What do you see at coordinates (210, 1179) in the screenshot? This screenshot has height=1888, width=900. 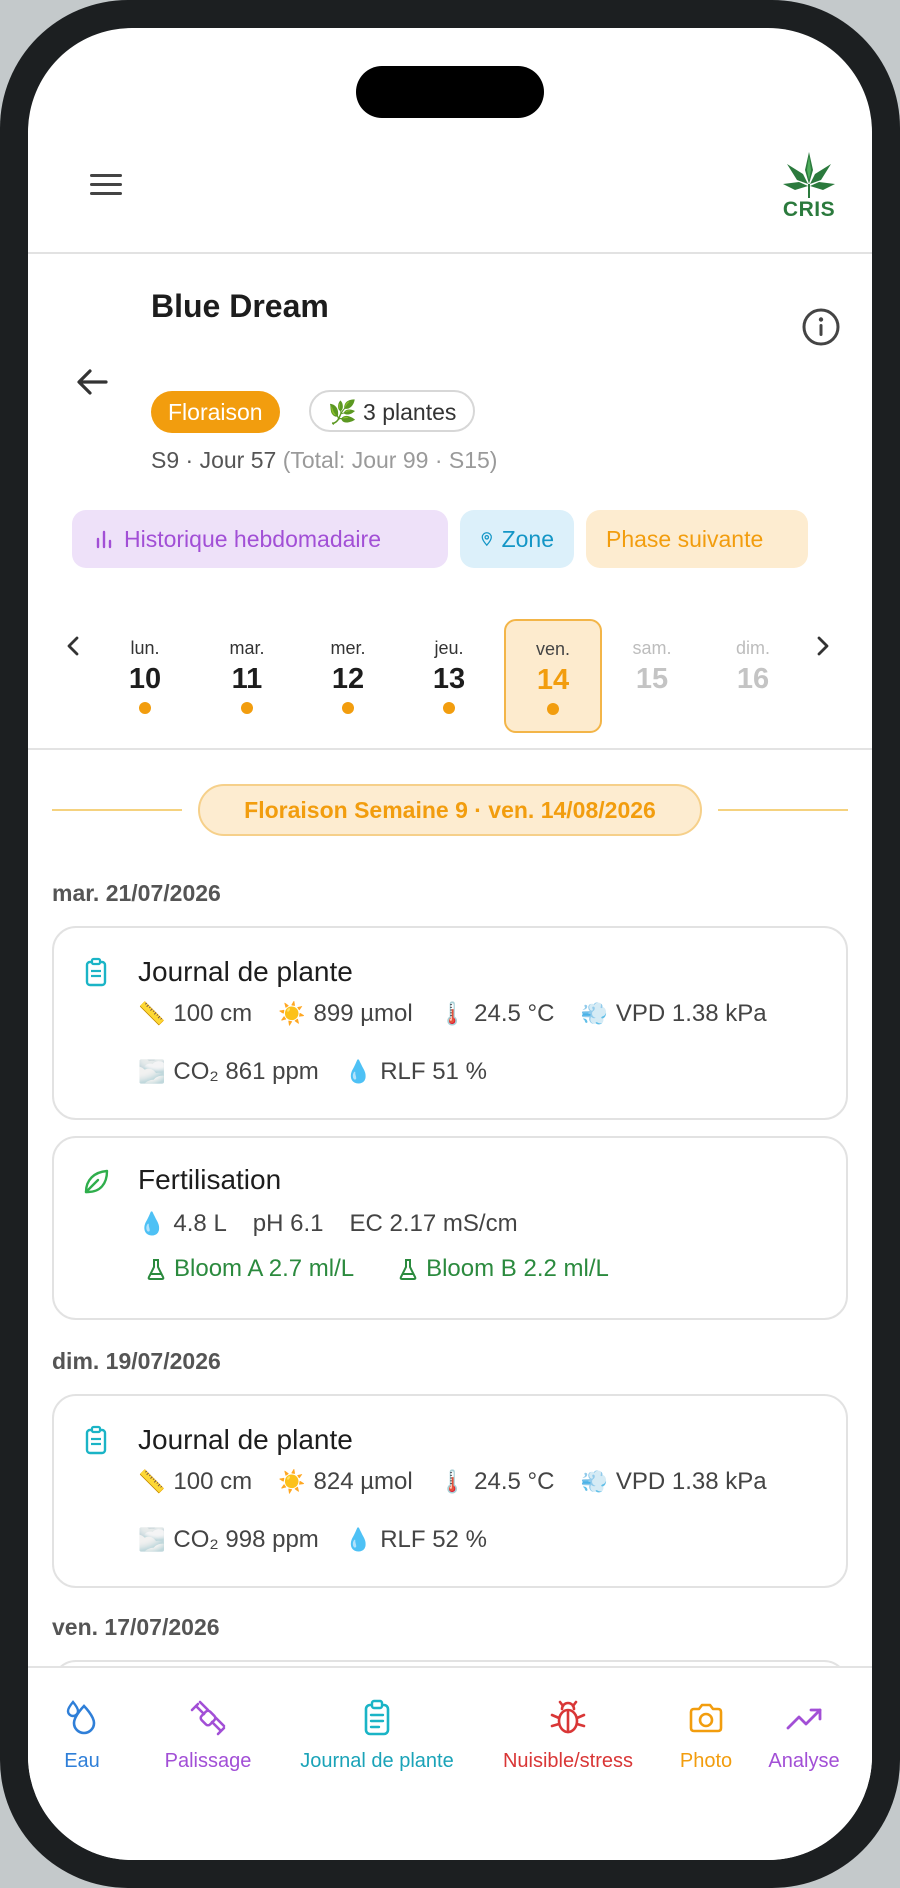 I see `entry-title: Fertilisation` at bounding box center [210, 1179].